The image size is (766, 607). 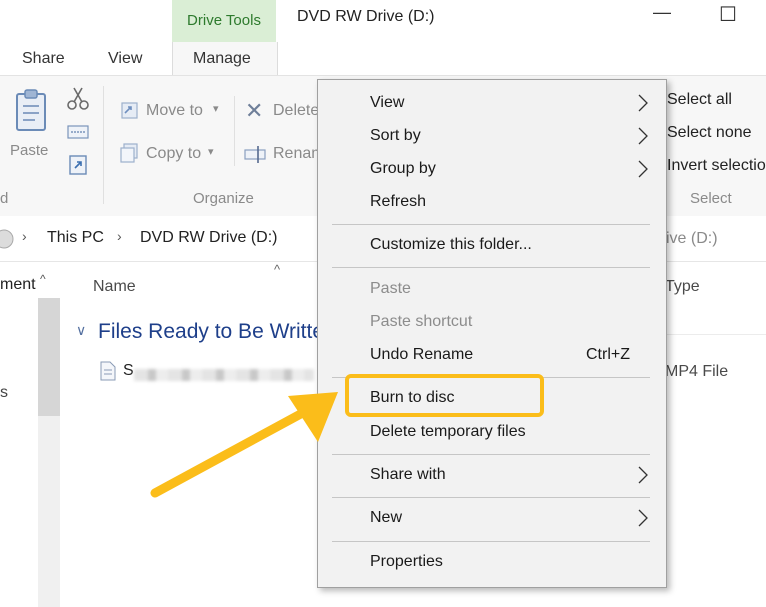 What do you see at coordinates (29, 150) in the screenshot?
I see `paste-label: Paste` at bounding box center [29, 150].